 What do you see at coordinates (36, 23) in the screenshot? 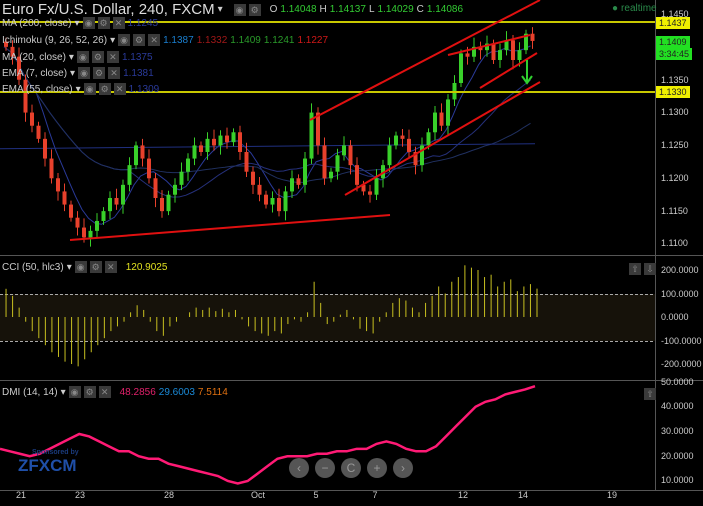
I see `indicator-label: MA (200, close)` at bounding box center [36, 23].